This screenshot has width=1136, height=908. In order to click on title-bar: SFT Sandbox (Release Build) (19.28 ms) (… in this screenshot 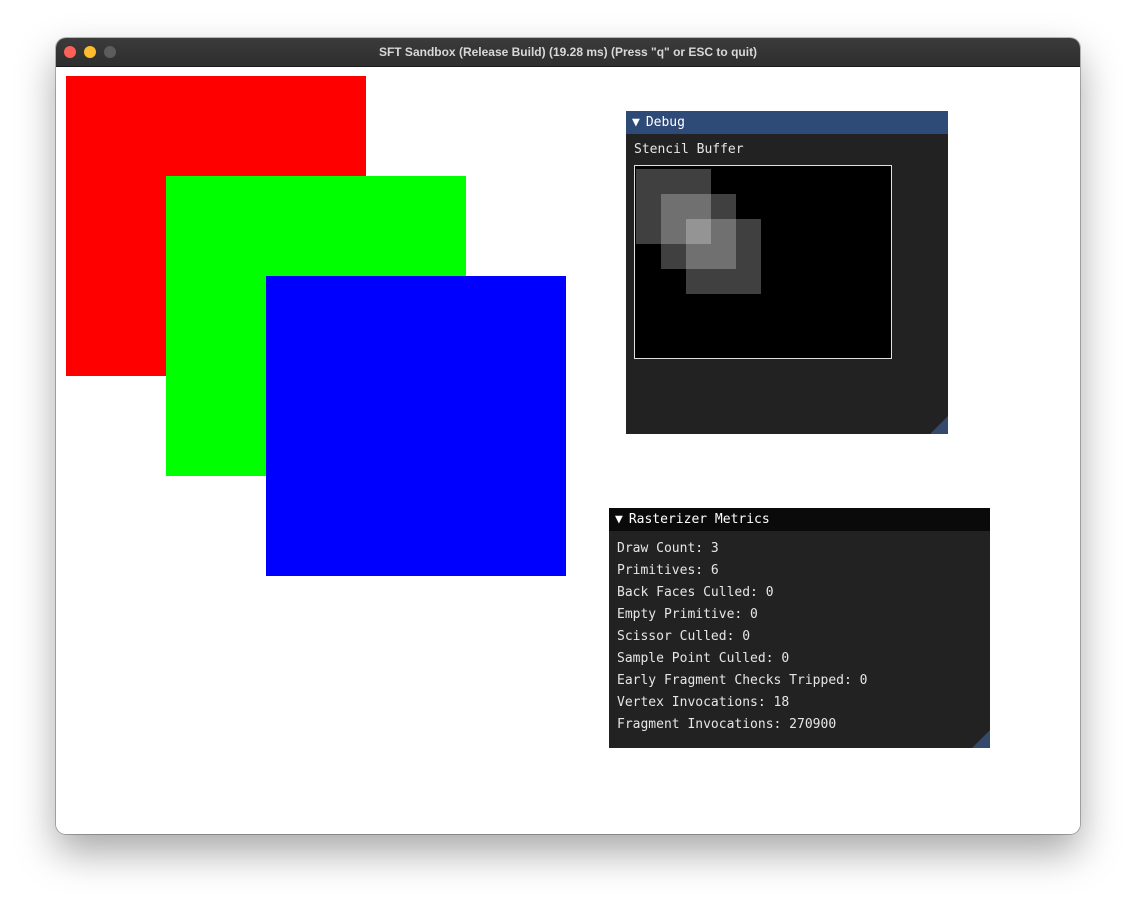, I will do `click(568, 52)`.